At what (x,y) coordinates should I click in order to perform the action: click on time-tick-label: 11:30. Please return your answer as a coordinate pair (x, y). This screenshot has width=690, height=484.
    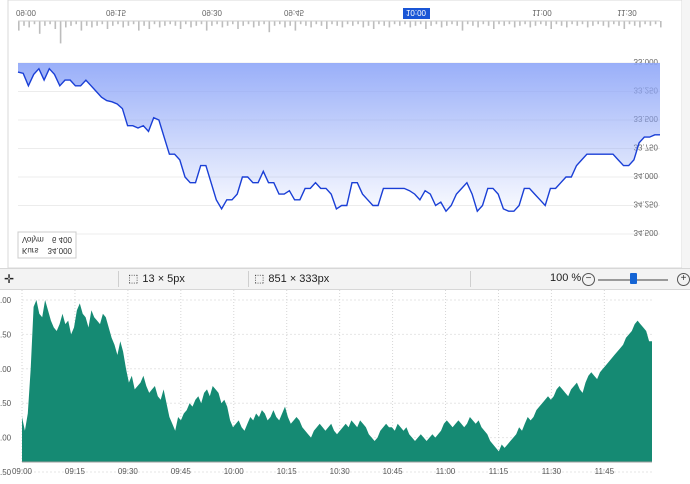
    Looking at the image, I should click on (627, 12).